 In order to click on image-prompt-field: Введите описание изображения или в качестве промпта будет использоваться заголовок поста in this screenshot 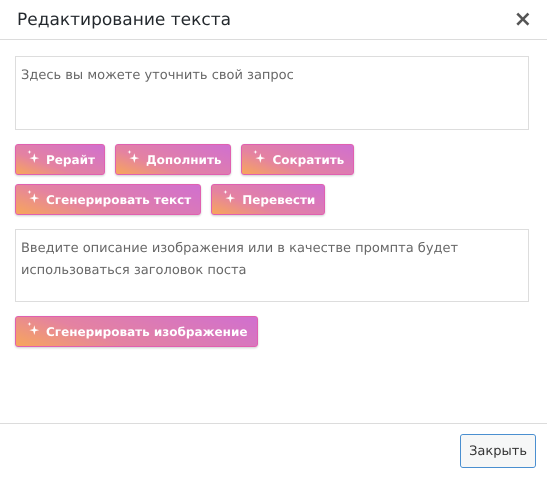, I will do `click(272, 265)`.